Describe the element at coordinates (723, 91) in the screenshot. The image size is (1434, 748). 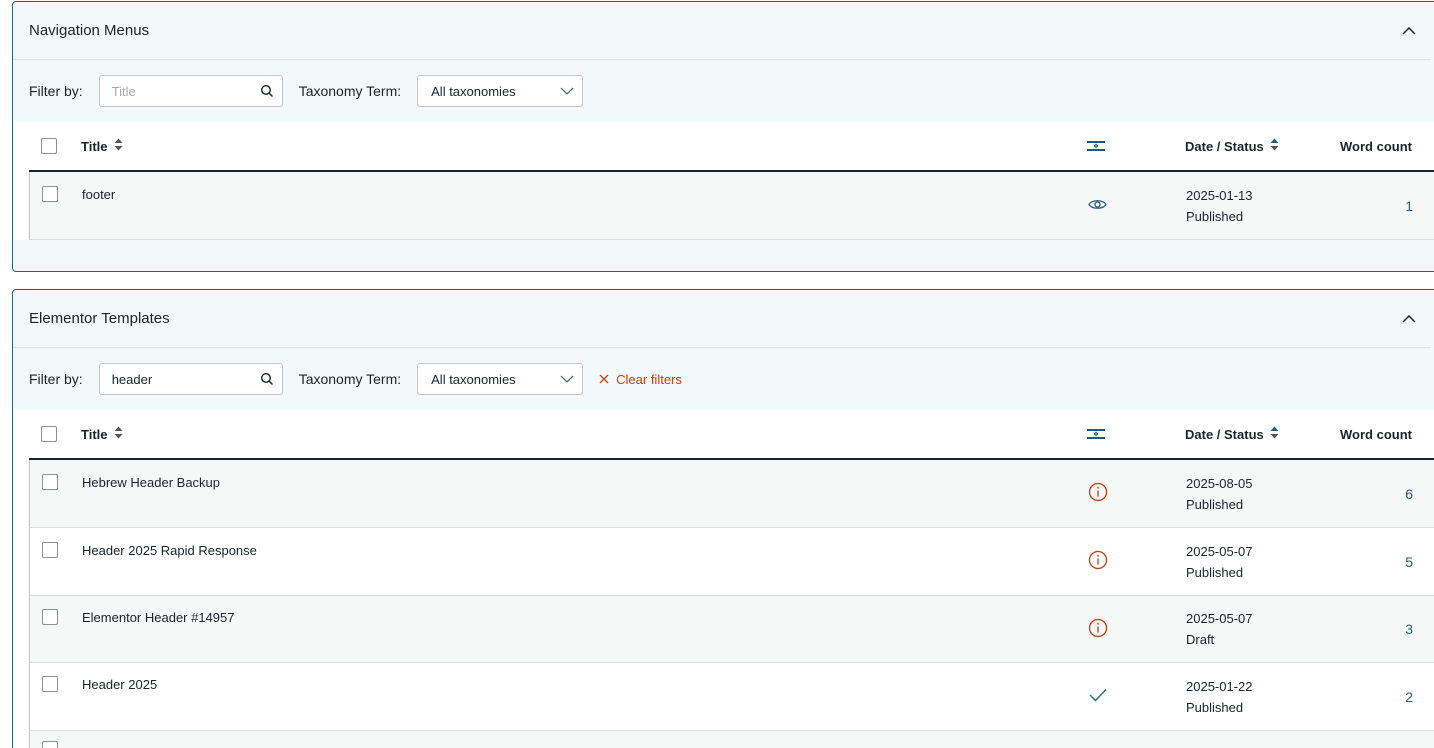
I see `filter-bar: Filter by: Taxonomy Term: All taxonomies` at that location.